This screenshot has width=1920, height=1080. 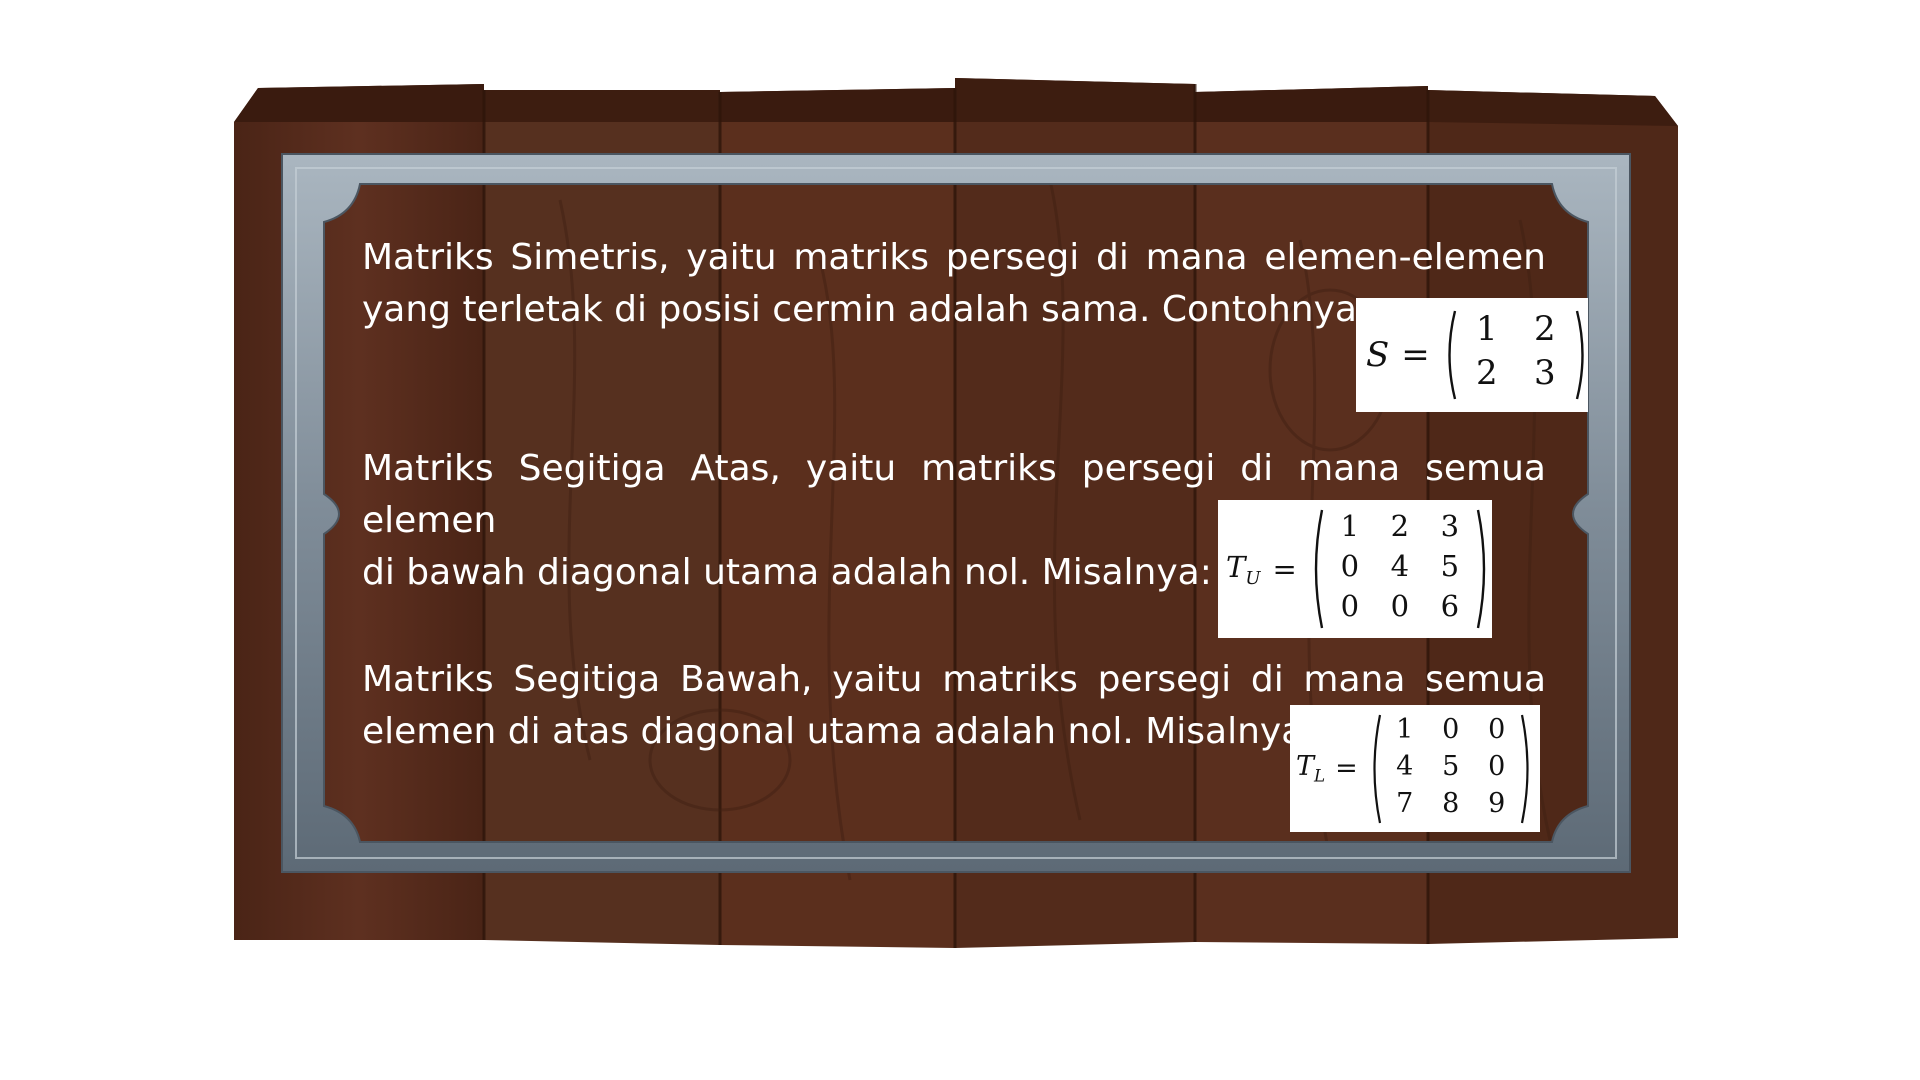 I want to click on matrix-box-upper-triangular: TU = 1 2 3 0 4 5 0 0 6, so click(x=1355, y=569).